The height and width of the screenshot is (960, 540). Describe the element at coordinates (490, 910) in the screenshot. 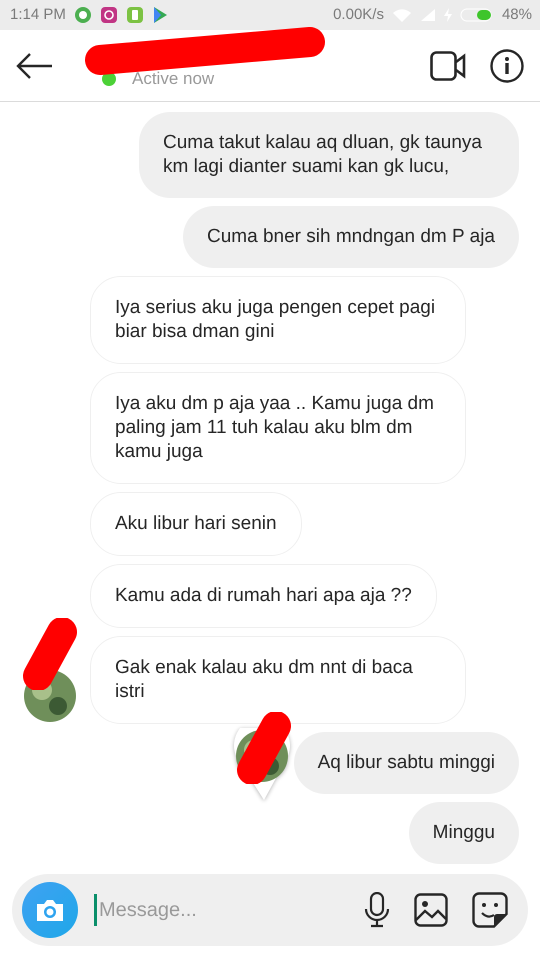

I see `sticker-icon` at that location.